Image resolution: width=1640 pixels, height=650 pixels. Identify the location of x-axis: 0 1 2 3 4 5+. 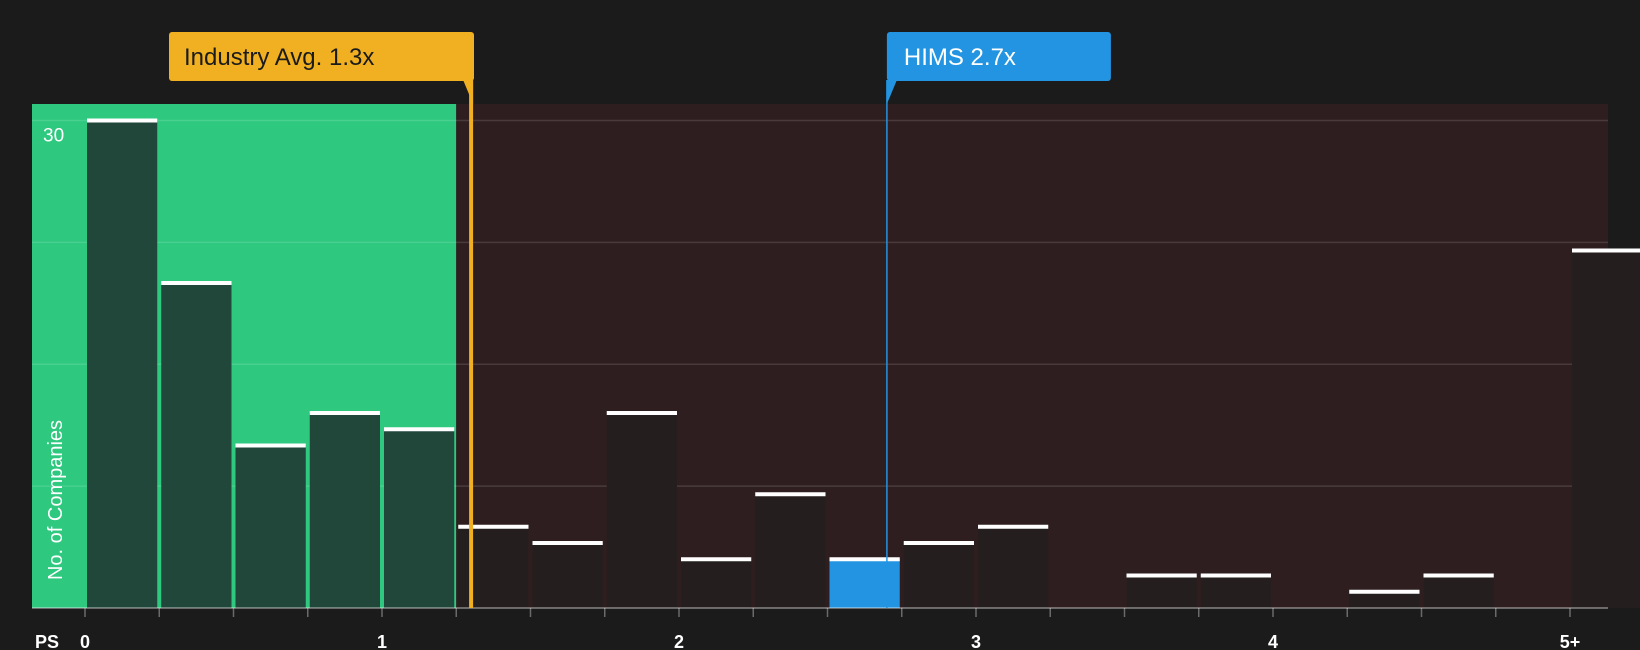
(820, 628).